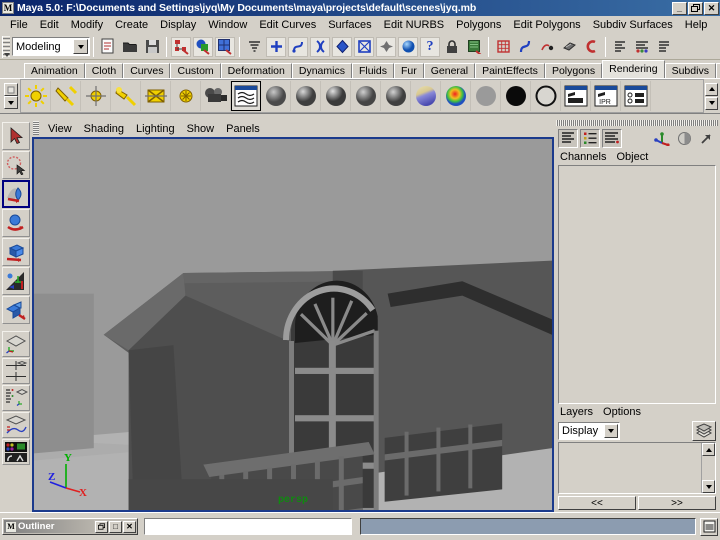 The width and height of the screenshot is (720, 540). Describe the element at coordinates (178, 25) in the screenshot. I see `menu-display: Display` at that location.